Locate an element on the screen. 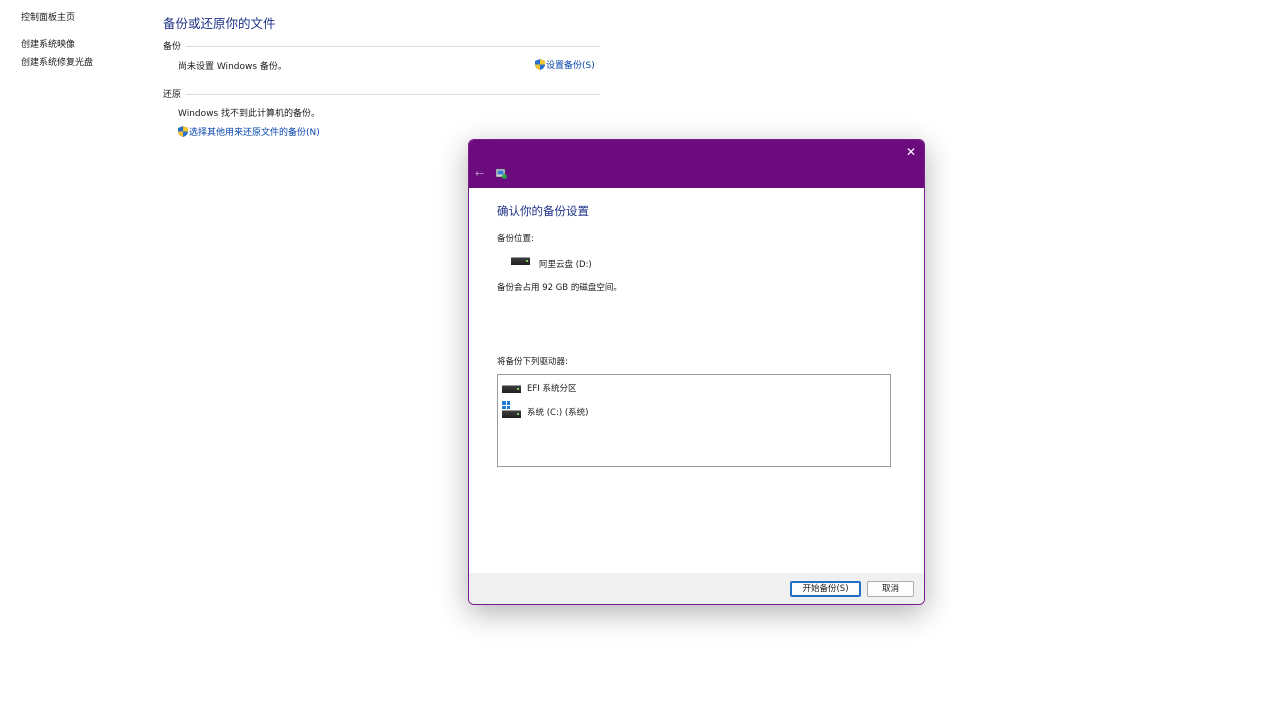 The width and height of the screenshot is (1280, 720). dialog-footer: 开始备份(S) 取消 is located at coordinates (696, 588).